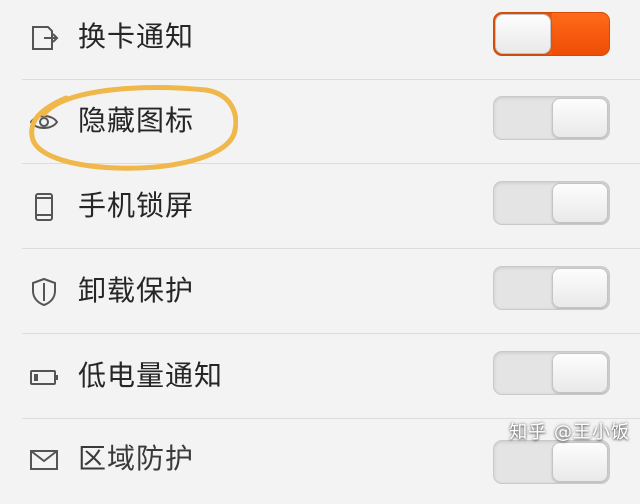  What do you see at coordinates (44, 38) in the screenshot?
I see `sim-change-icon` at bounding box center [44, 38].